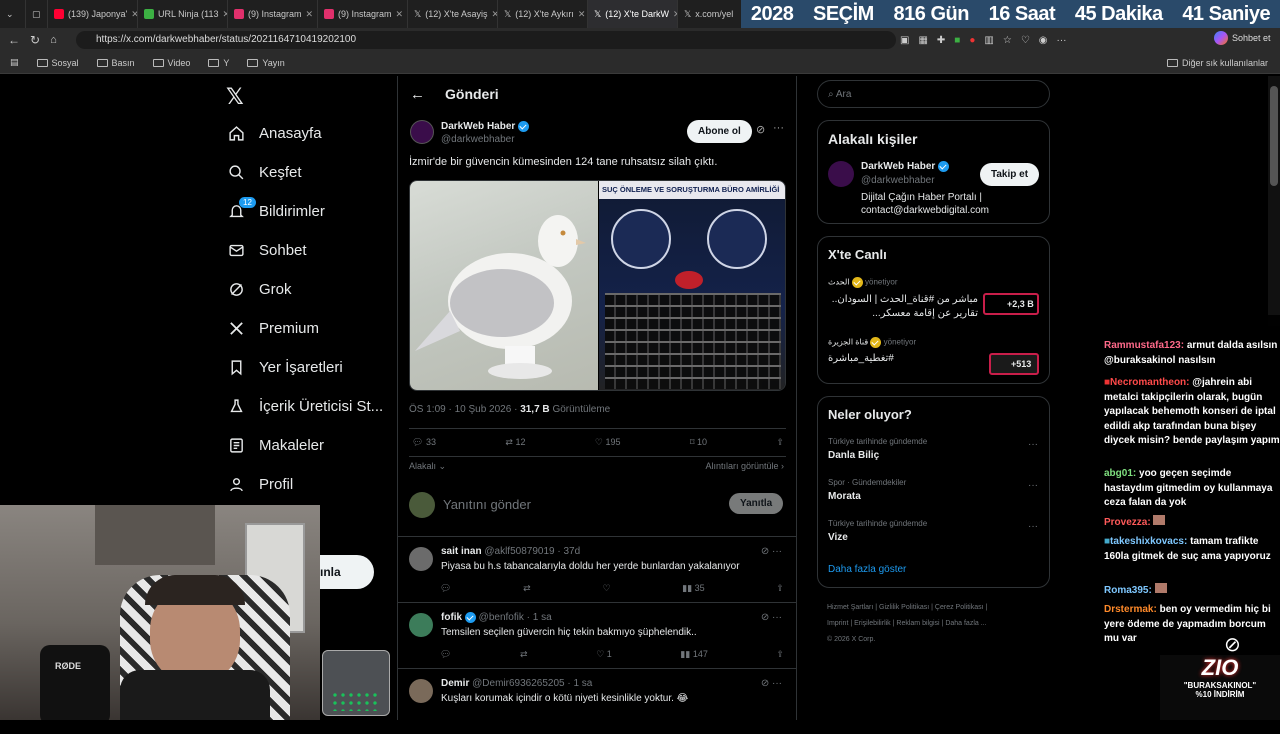 The image size is (1280, 734). Describe the element at coordinates (972, 40) in the screenshot. I see `extension-icon: ●` at that location.